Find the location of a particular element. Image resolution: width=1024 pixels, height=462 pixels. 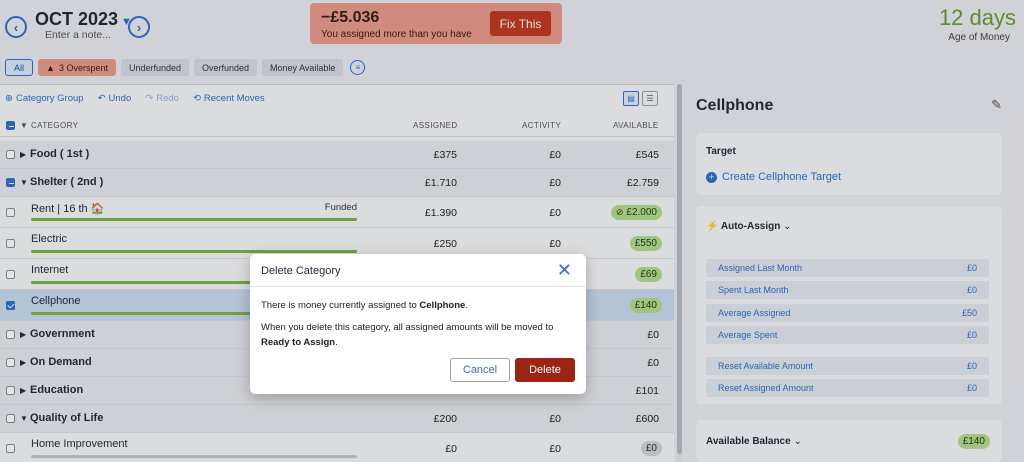

delete-button: Delete is located at coordinates (545, 370).